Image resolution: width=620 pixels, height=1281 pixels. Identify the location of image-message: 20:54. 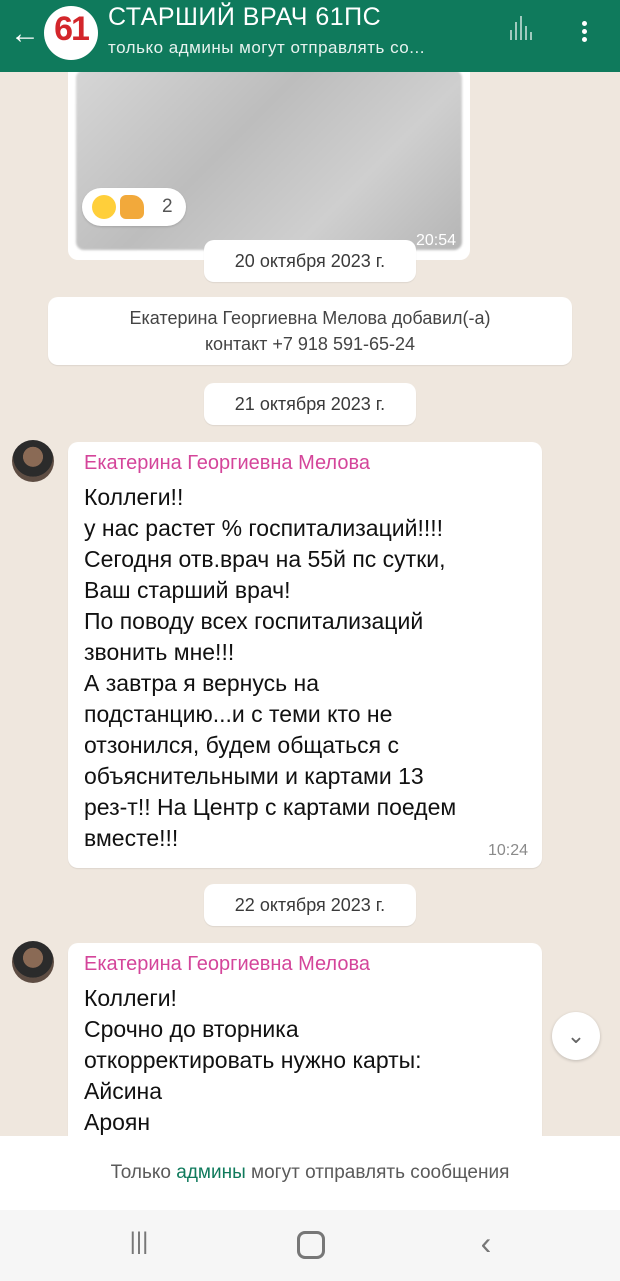
(269, 166).